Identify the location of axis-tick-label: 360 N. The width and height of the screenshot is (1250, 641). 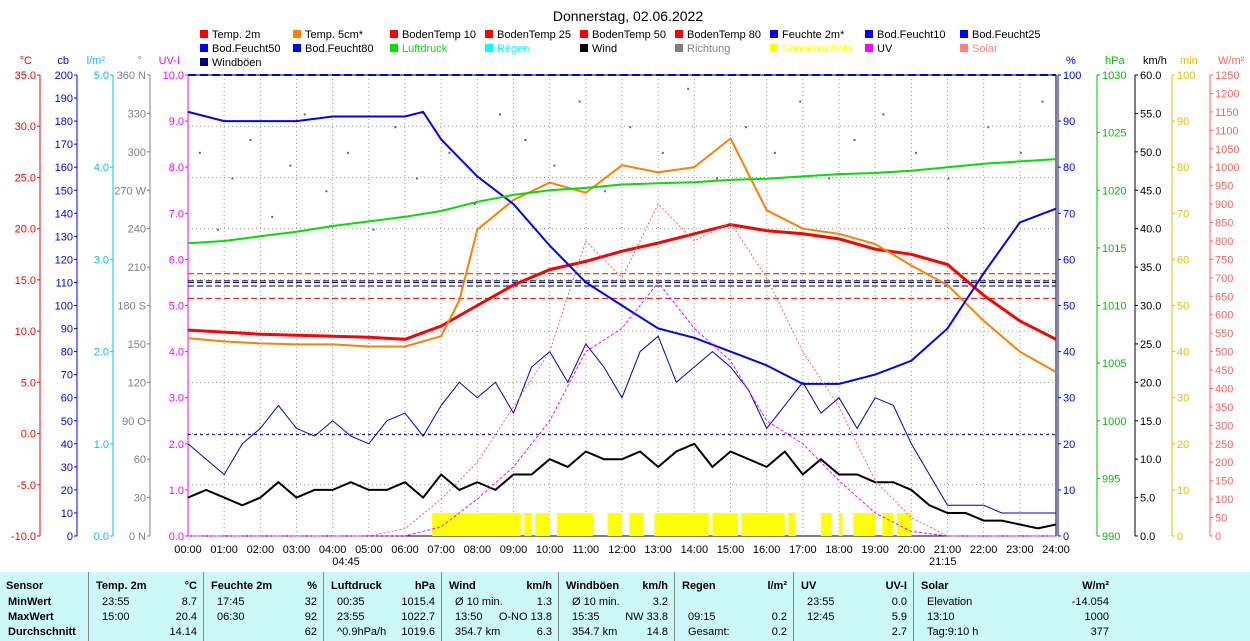
(131, 76).